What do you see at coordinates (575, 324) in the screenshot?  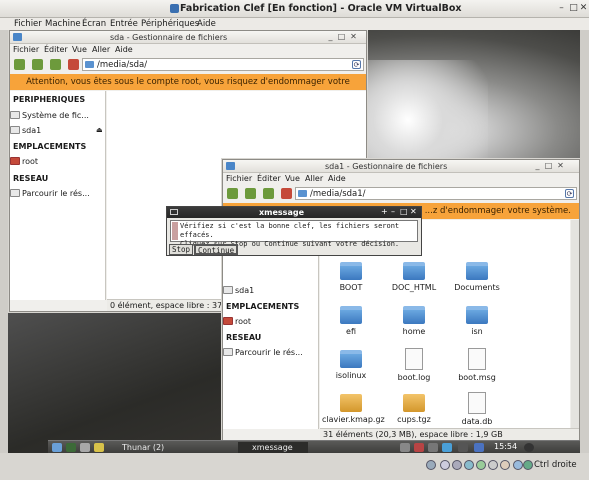 I see `scrollbar` at bounding box center [575, 324].